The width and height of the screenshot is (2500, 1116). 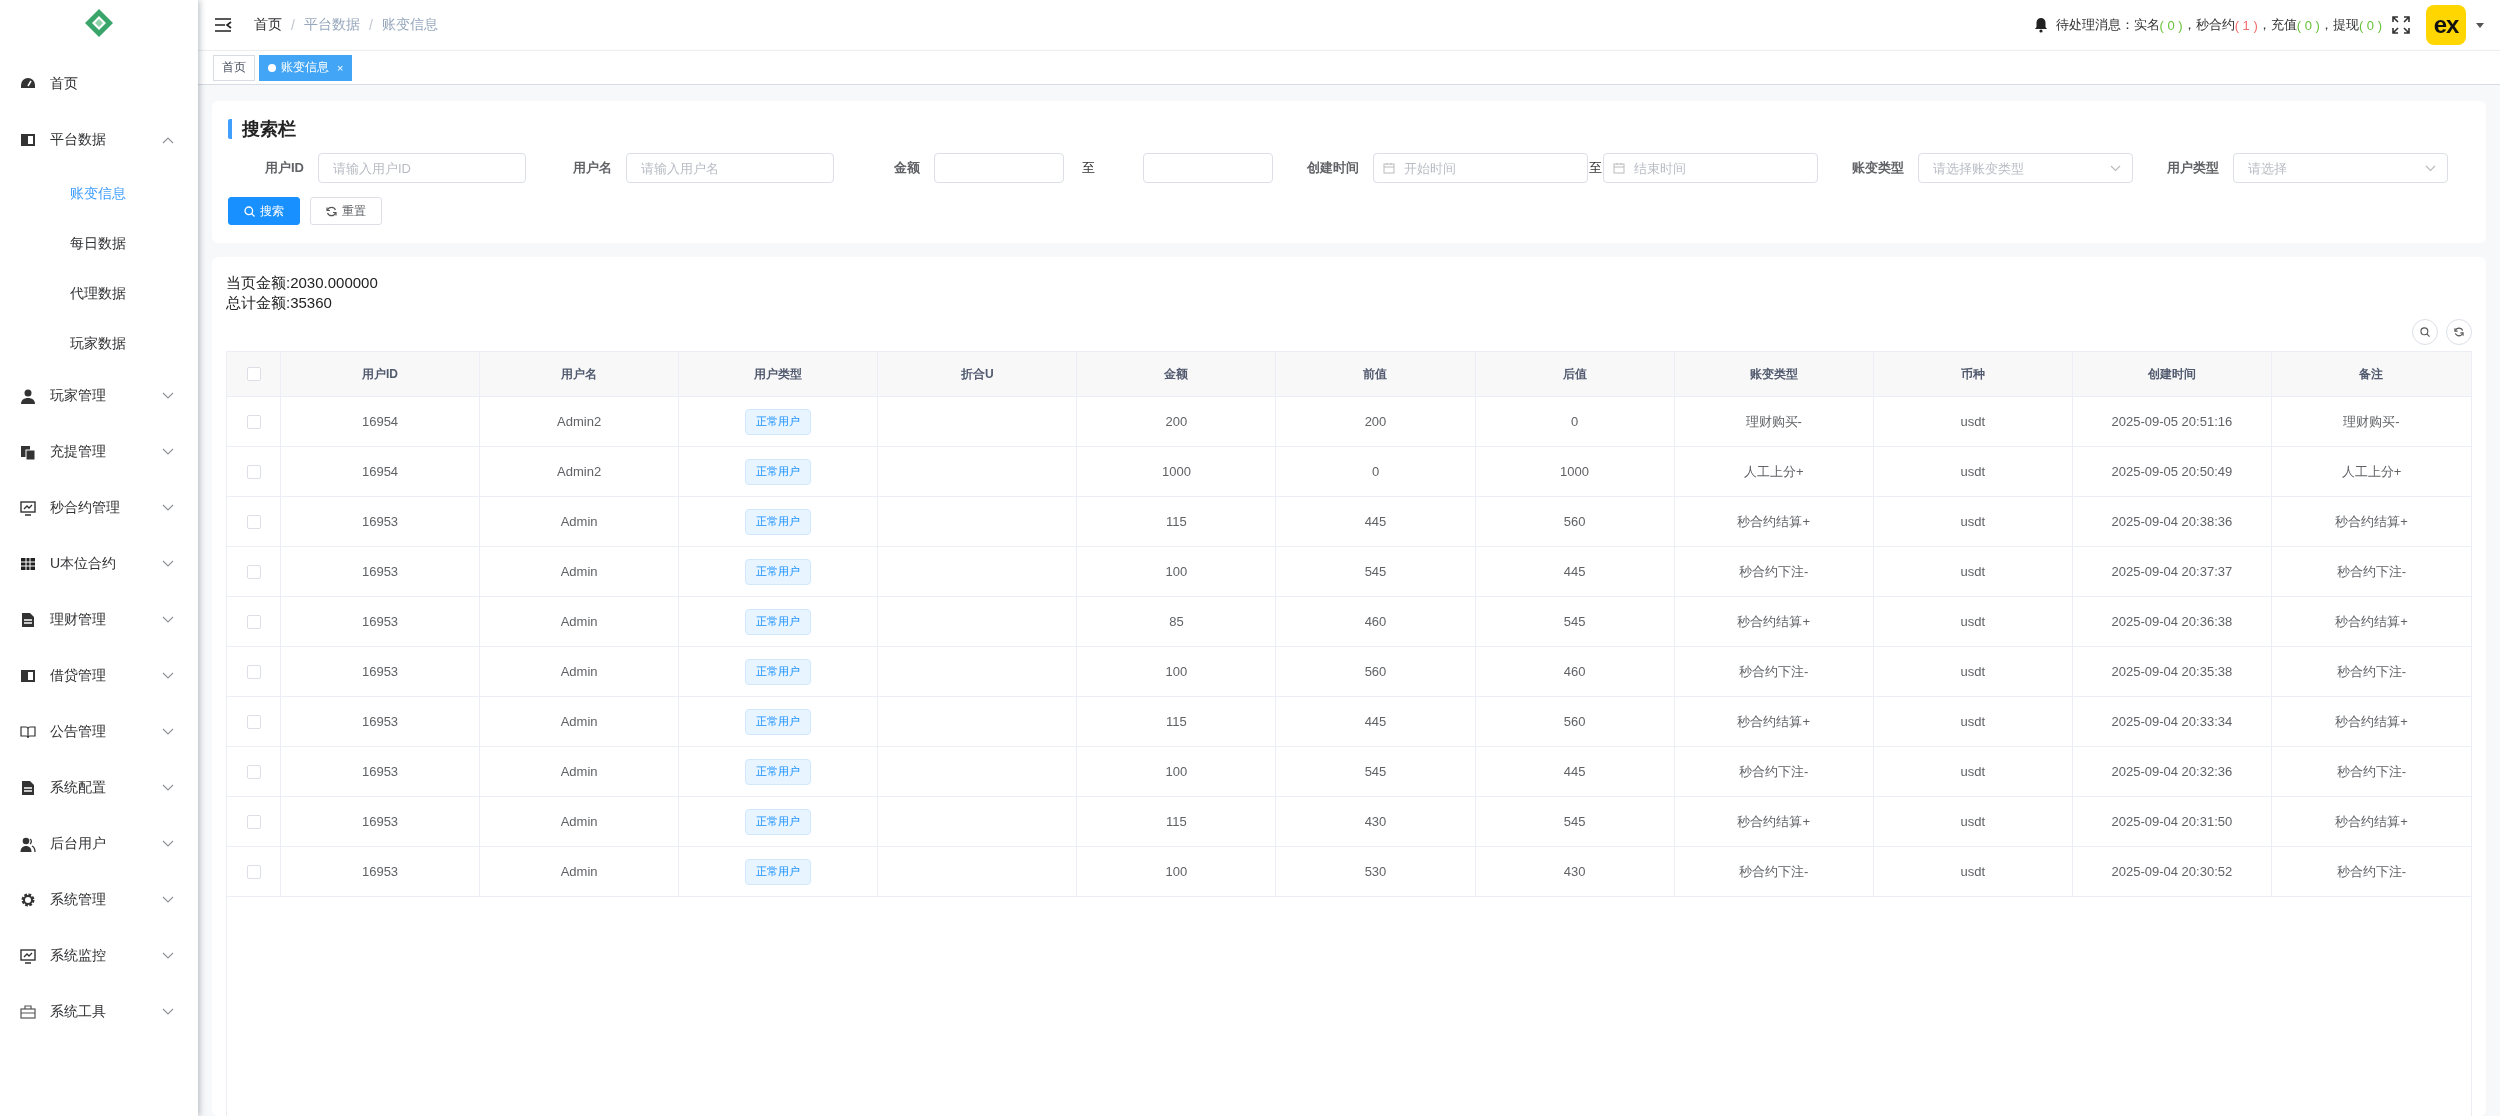 What do you see at coordinates (1349, 129) in the screenshot?
I see `section-title: 搜索栏` at bounding box center [1349, 129].